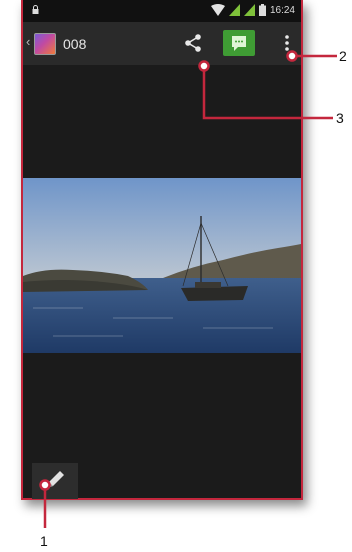  Describe the element at coordinates (343, 56) in the screenshot. I see `callout-label-2: 2` at that location.